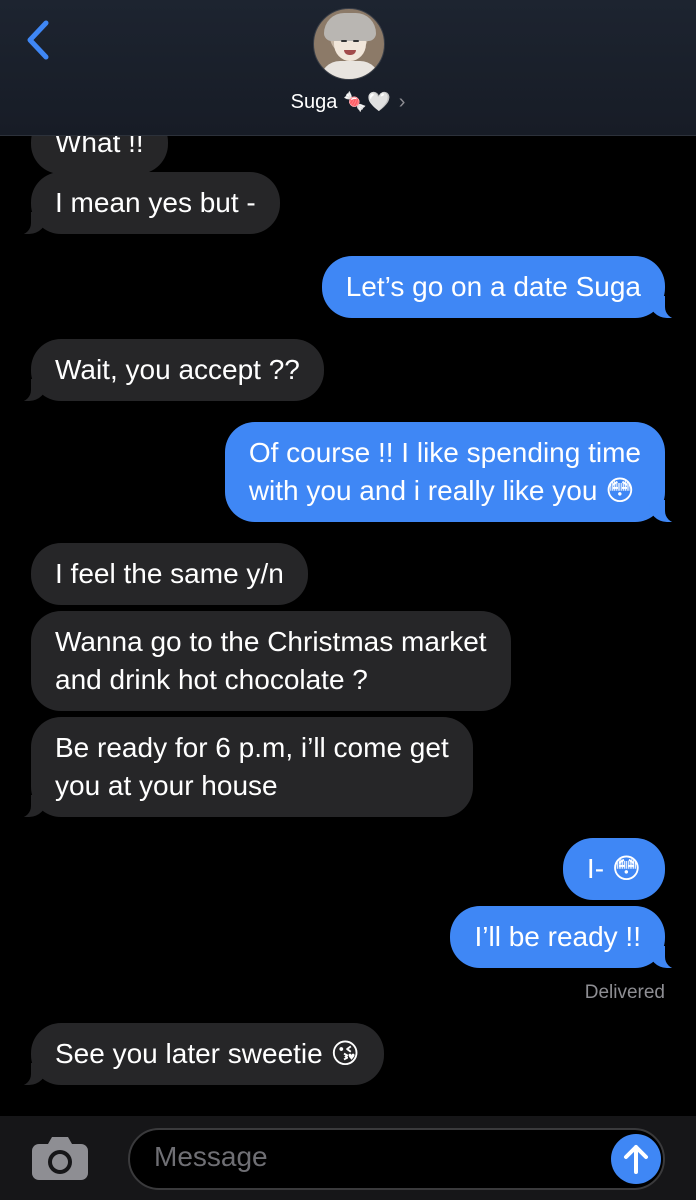 This screenshot has height=1200, width=696. I want to click on message-bubble-incoming: See you later sweetie 😘, so click(200, 1054).